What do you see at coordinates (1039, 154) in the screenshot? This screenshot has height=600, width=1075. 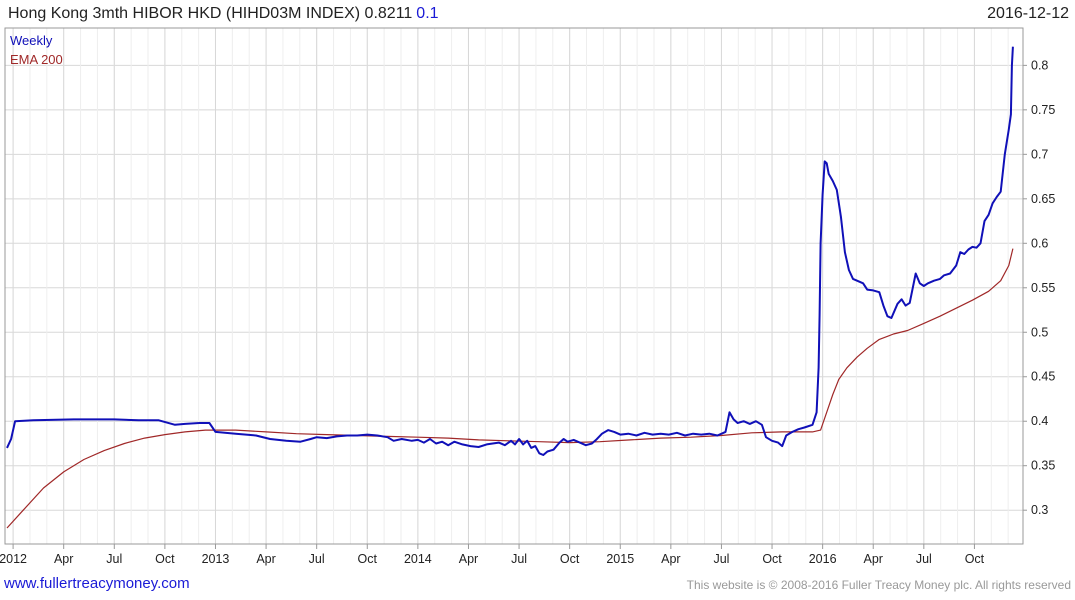 I see `y-tick-label: 0.7` at bounding box center [1039, 154].